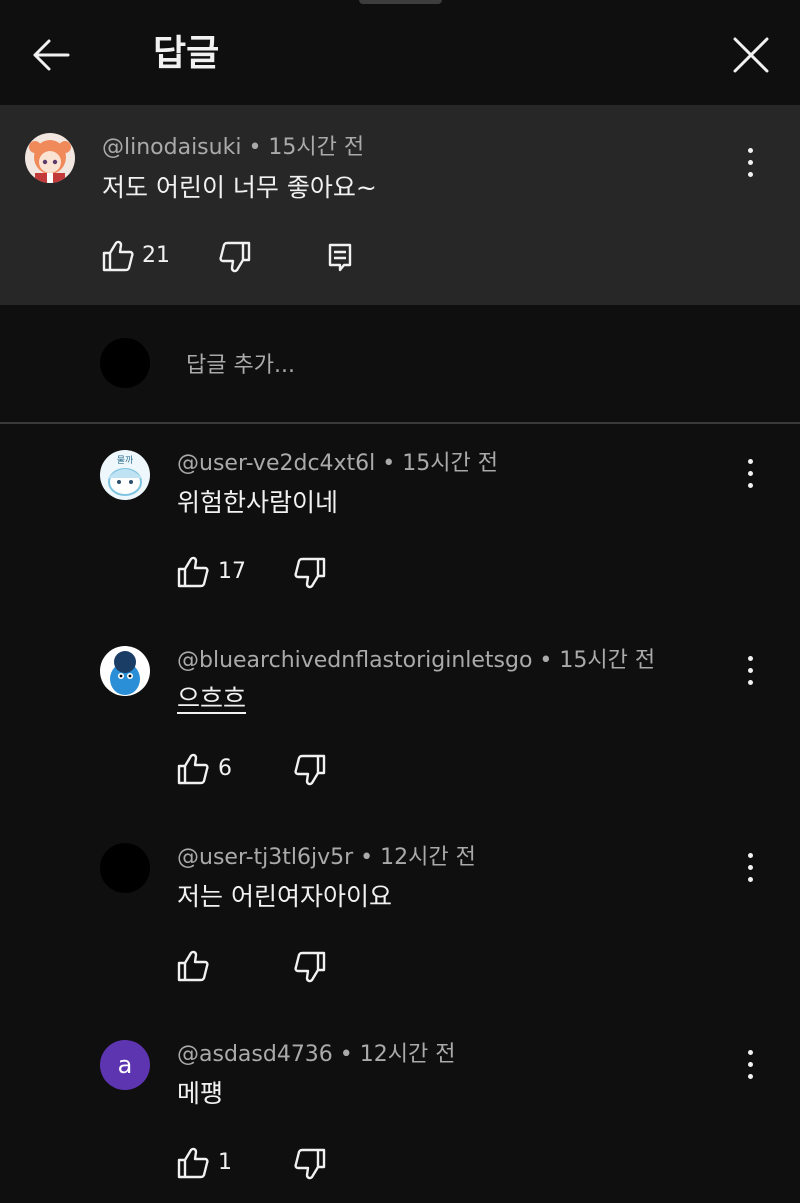  I want to click on comment-text: 저도 어린이 너무 좋아요~, so click(239, 187).